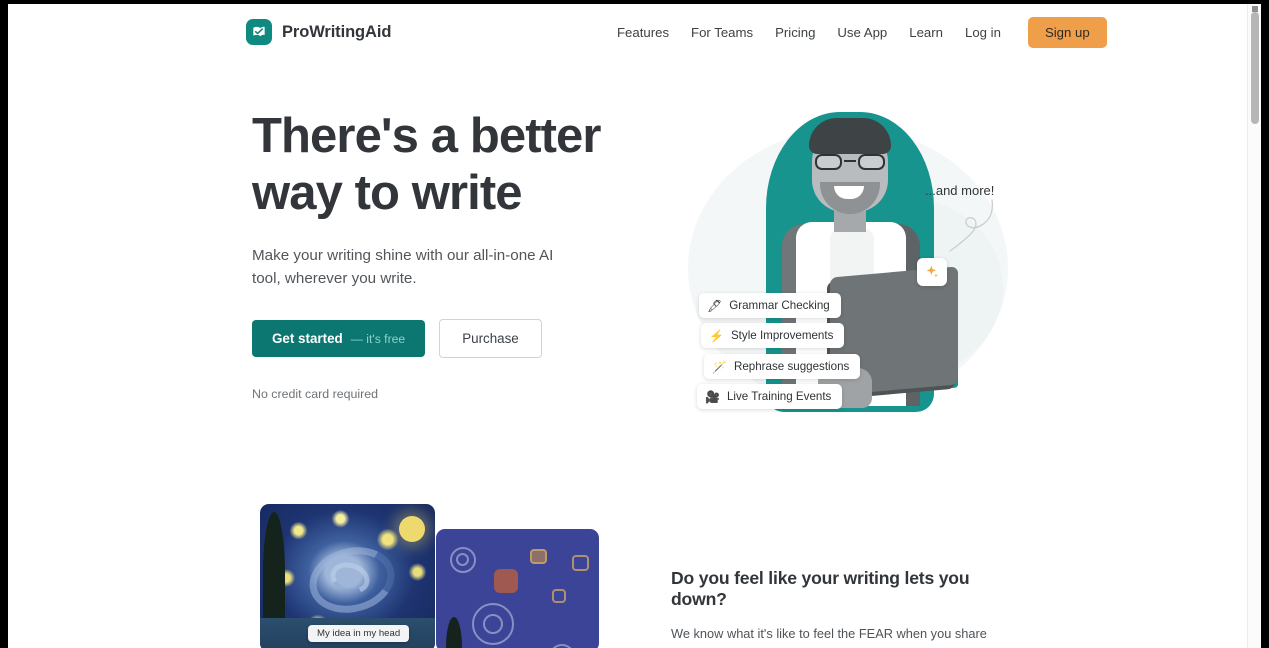 This screenshot has width=1269, height=648. Describe the element at coordinates (1254, 326) in the screenshot. I see `vertical-scrollbar` at that location.